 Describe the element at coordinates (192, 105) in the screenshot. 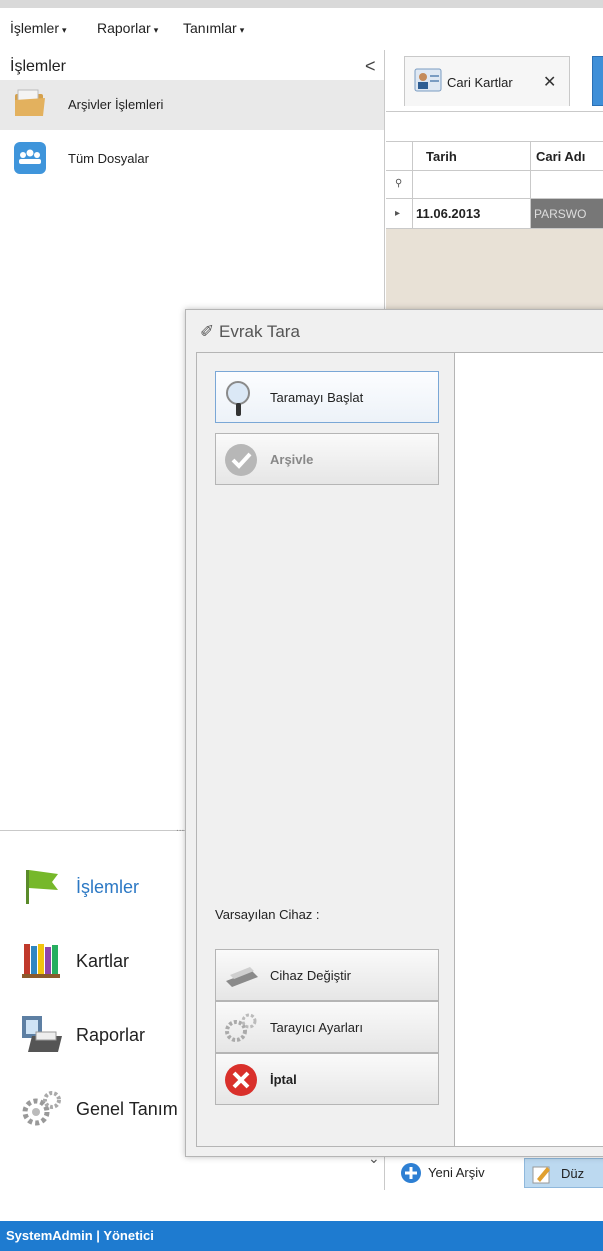

I see `nav-item-arsivler-islemleri: Arşivler İşlemleri` at that location.